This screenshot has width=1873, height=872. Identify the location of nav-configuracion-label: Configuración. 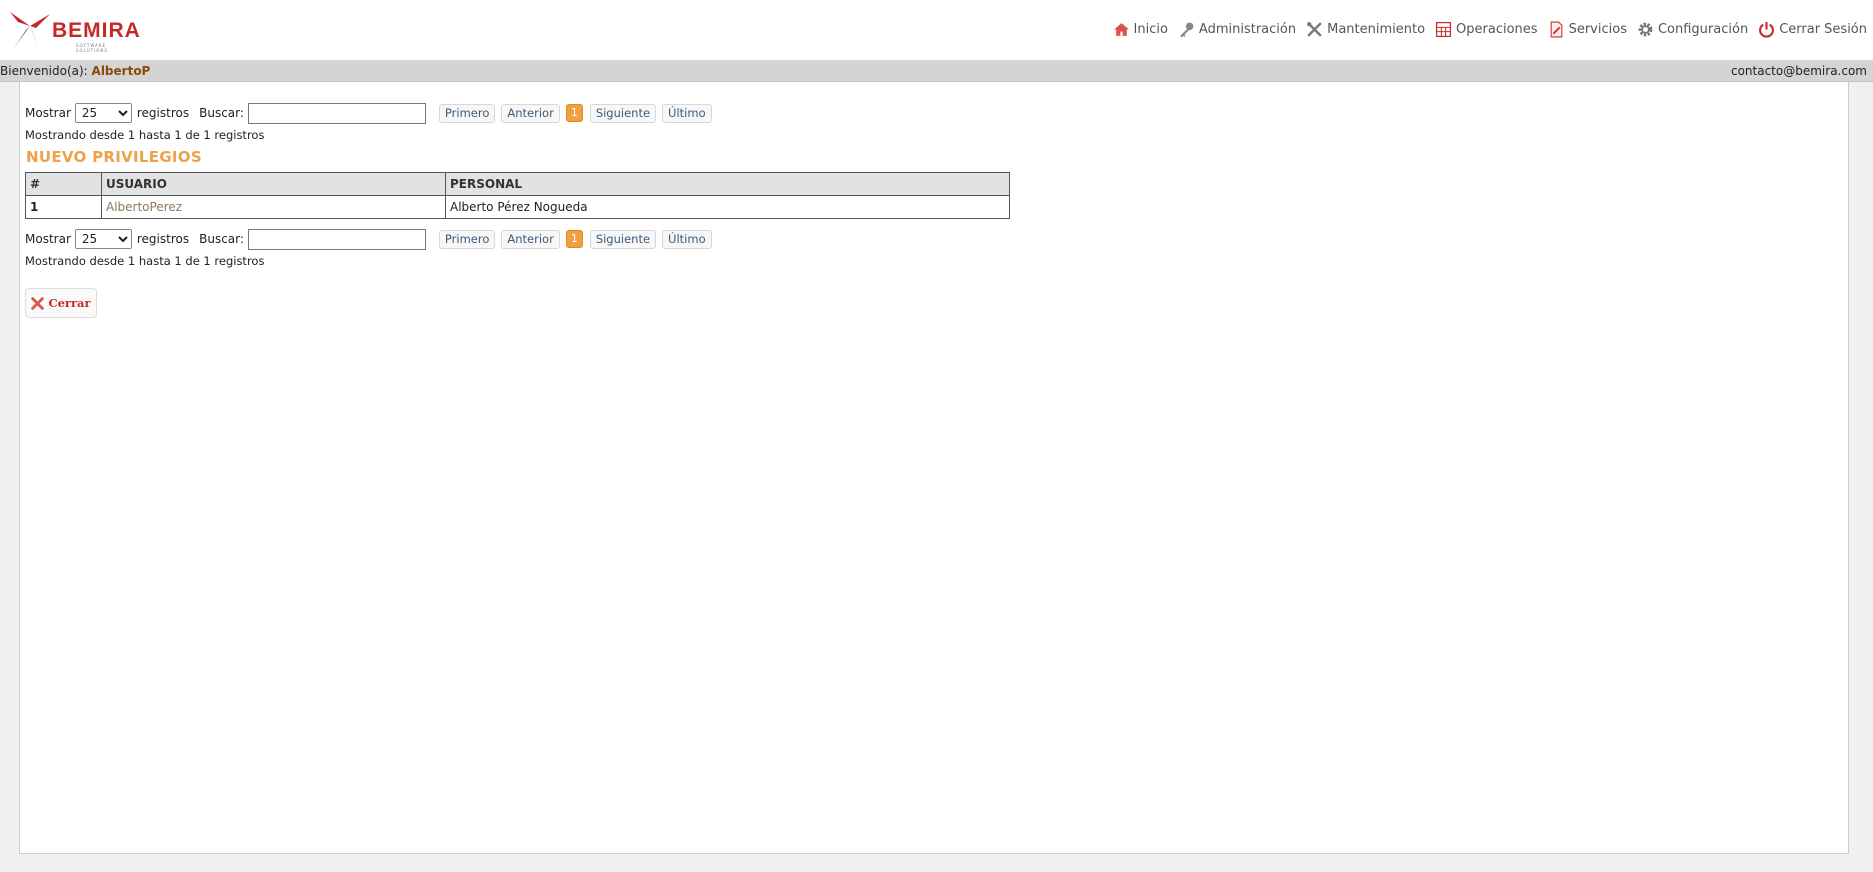
(1703, 29).